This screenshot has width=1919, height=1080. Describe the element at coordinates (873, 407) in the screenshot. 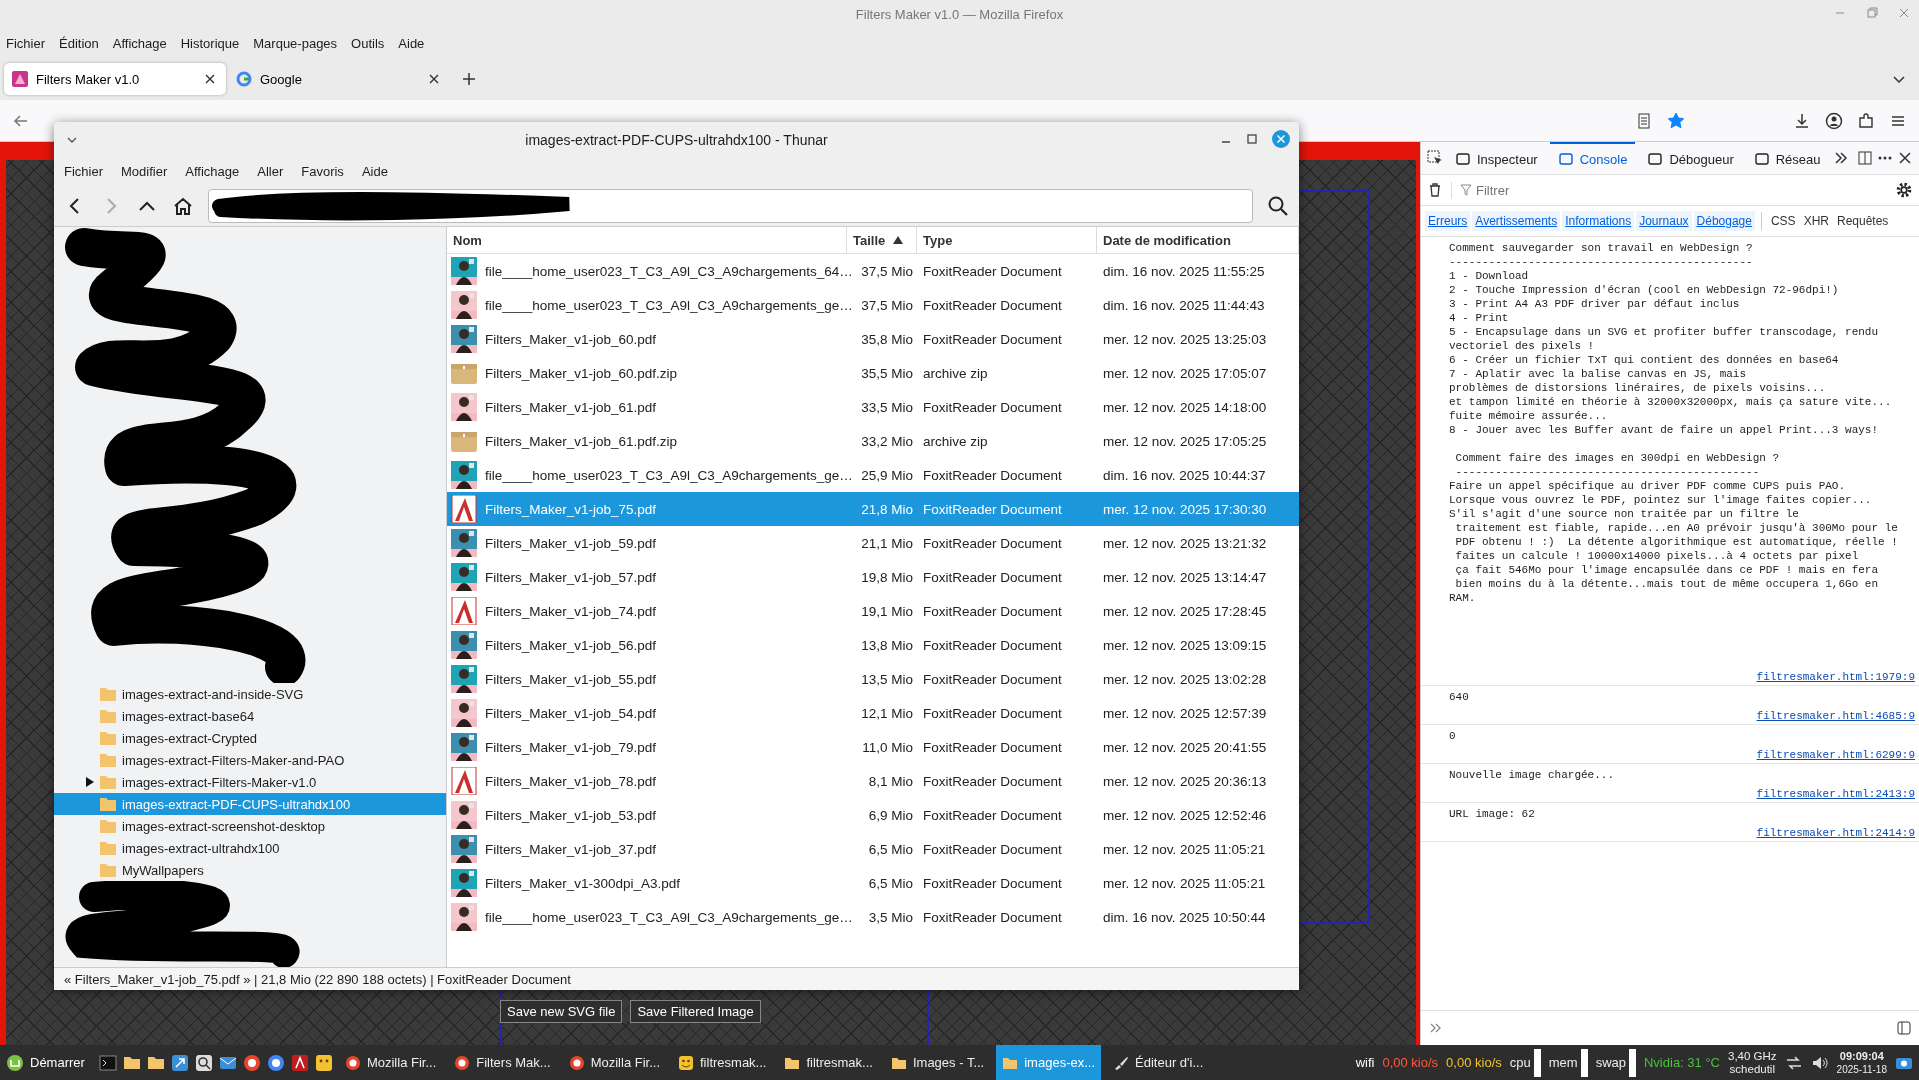

I see `file-row: Filters_Maker_v1-job_61.pdf 33,5 Mio FoxitReader Document mer. 12 nov. 2025 14:18:00` at that location.